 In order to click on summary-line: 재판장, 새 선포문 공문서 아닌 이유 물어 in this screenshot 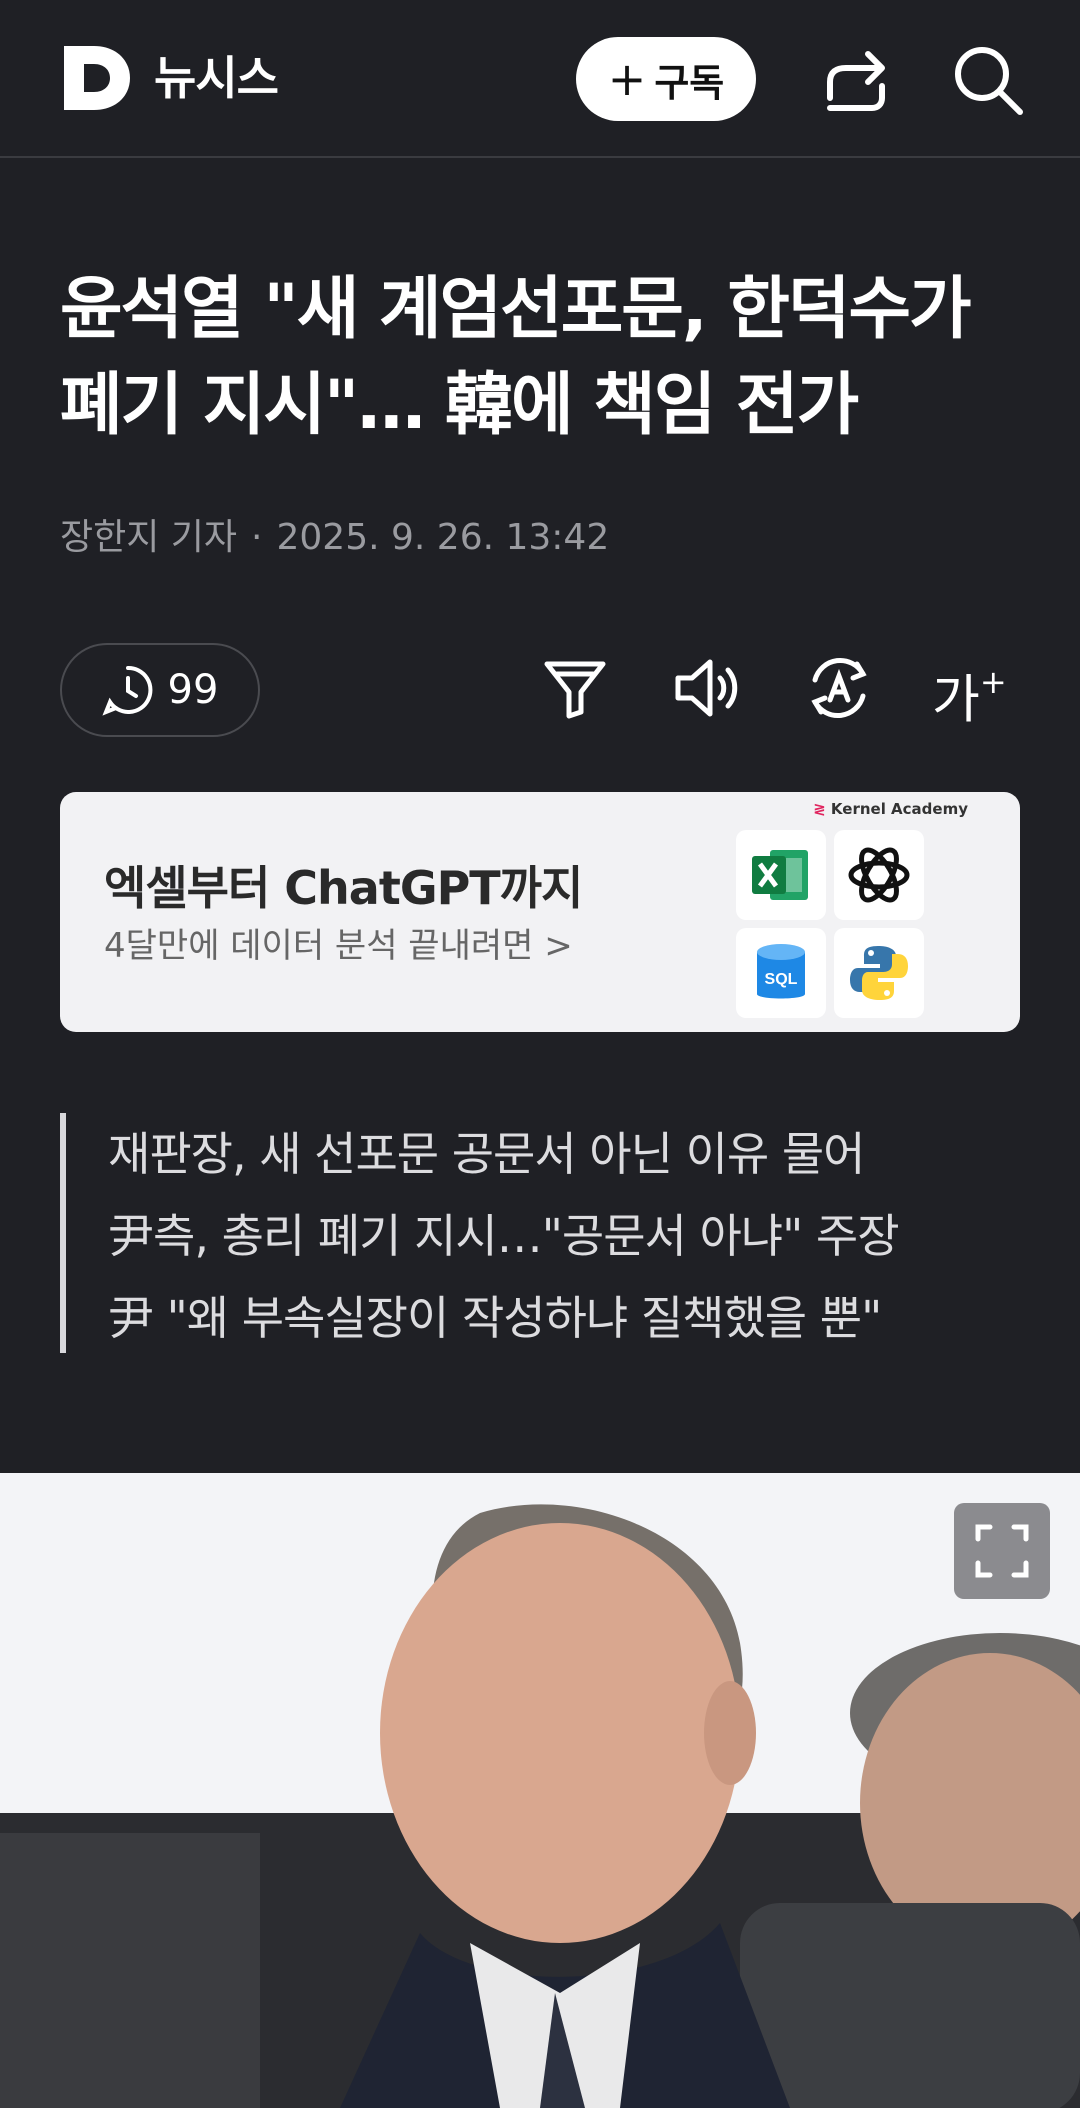, I will do `click(486, 1154)`.